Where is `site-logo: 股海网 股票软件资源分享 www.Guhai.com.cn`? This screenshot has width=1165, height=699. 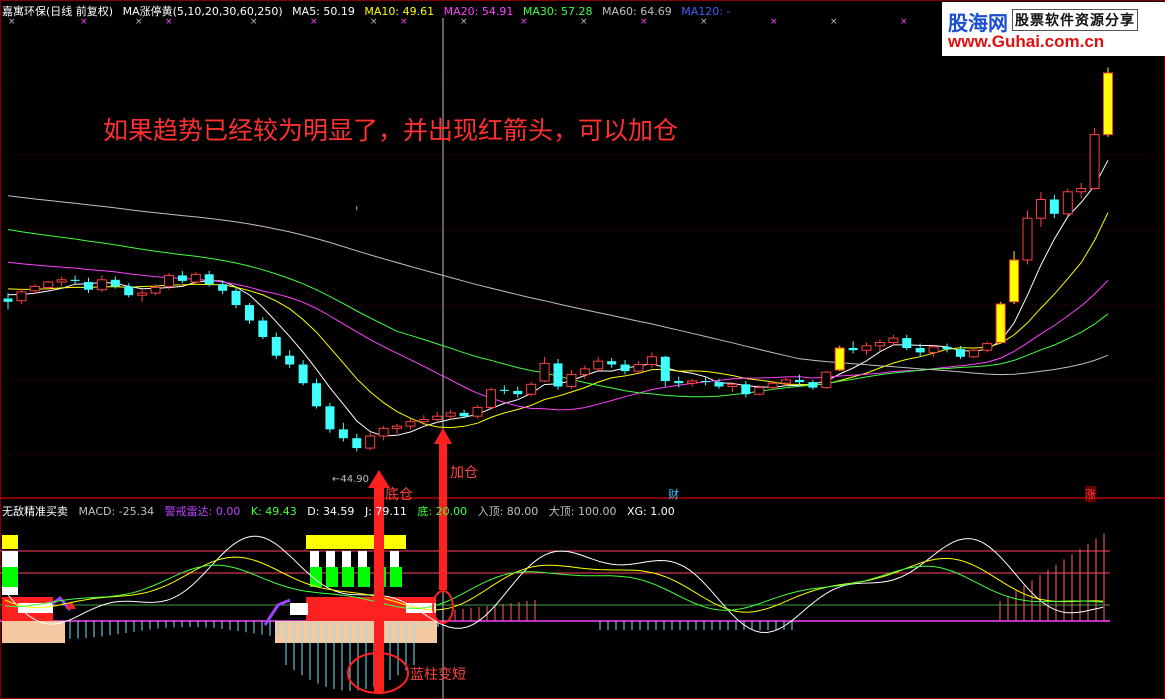
site-logo: 股海网 股票软件资源分享 www.Guhai.com.cn is located at coordinates (1053, 29).